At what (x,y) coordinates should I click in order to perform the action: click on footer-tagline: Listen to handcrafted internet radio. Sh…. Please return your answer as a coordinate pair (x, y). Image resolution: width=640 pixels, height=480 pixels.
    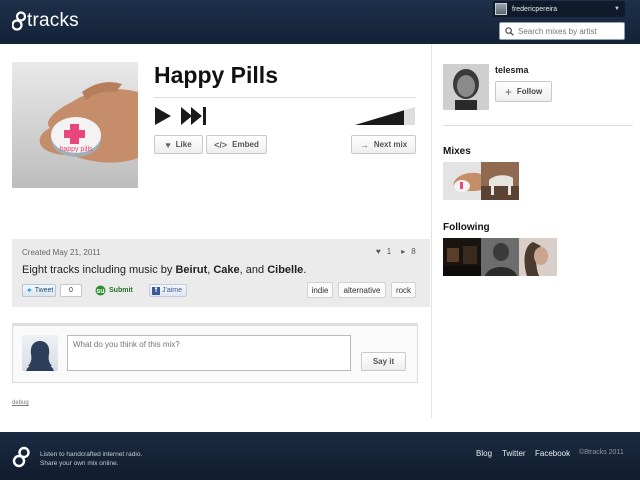
    Looking at the image, I should click on (91, 459).